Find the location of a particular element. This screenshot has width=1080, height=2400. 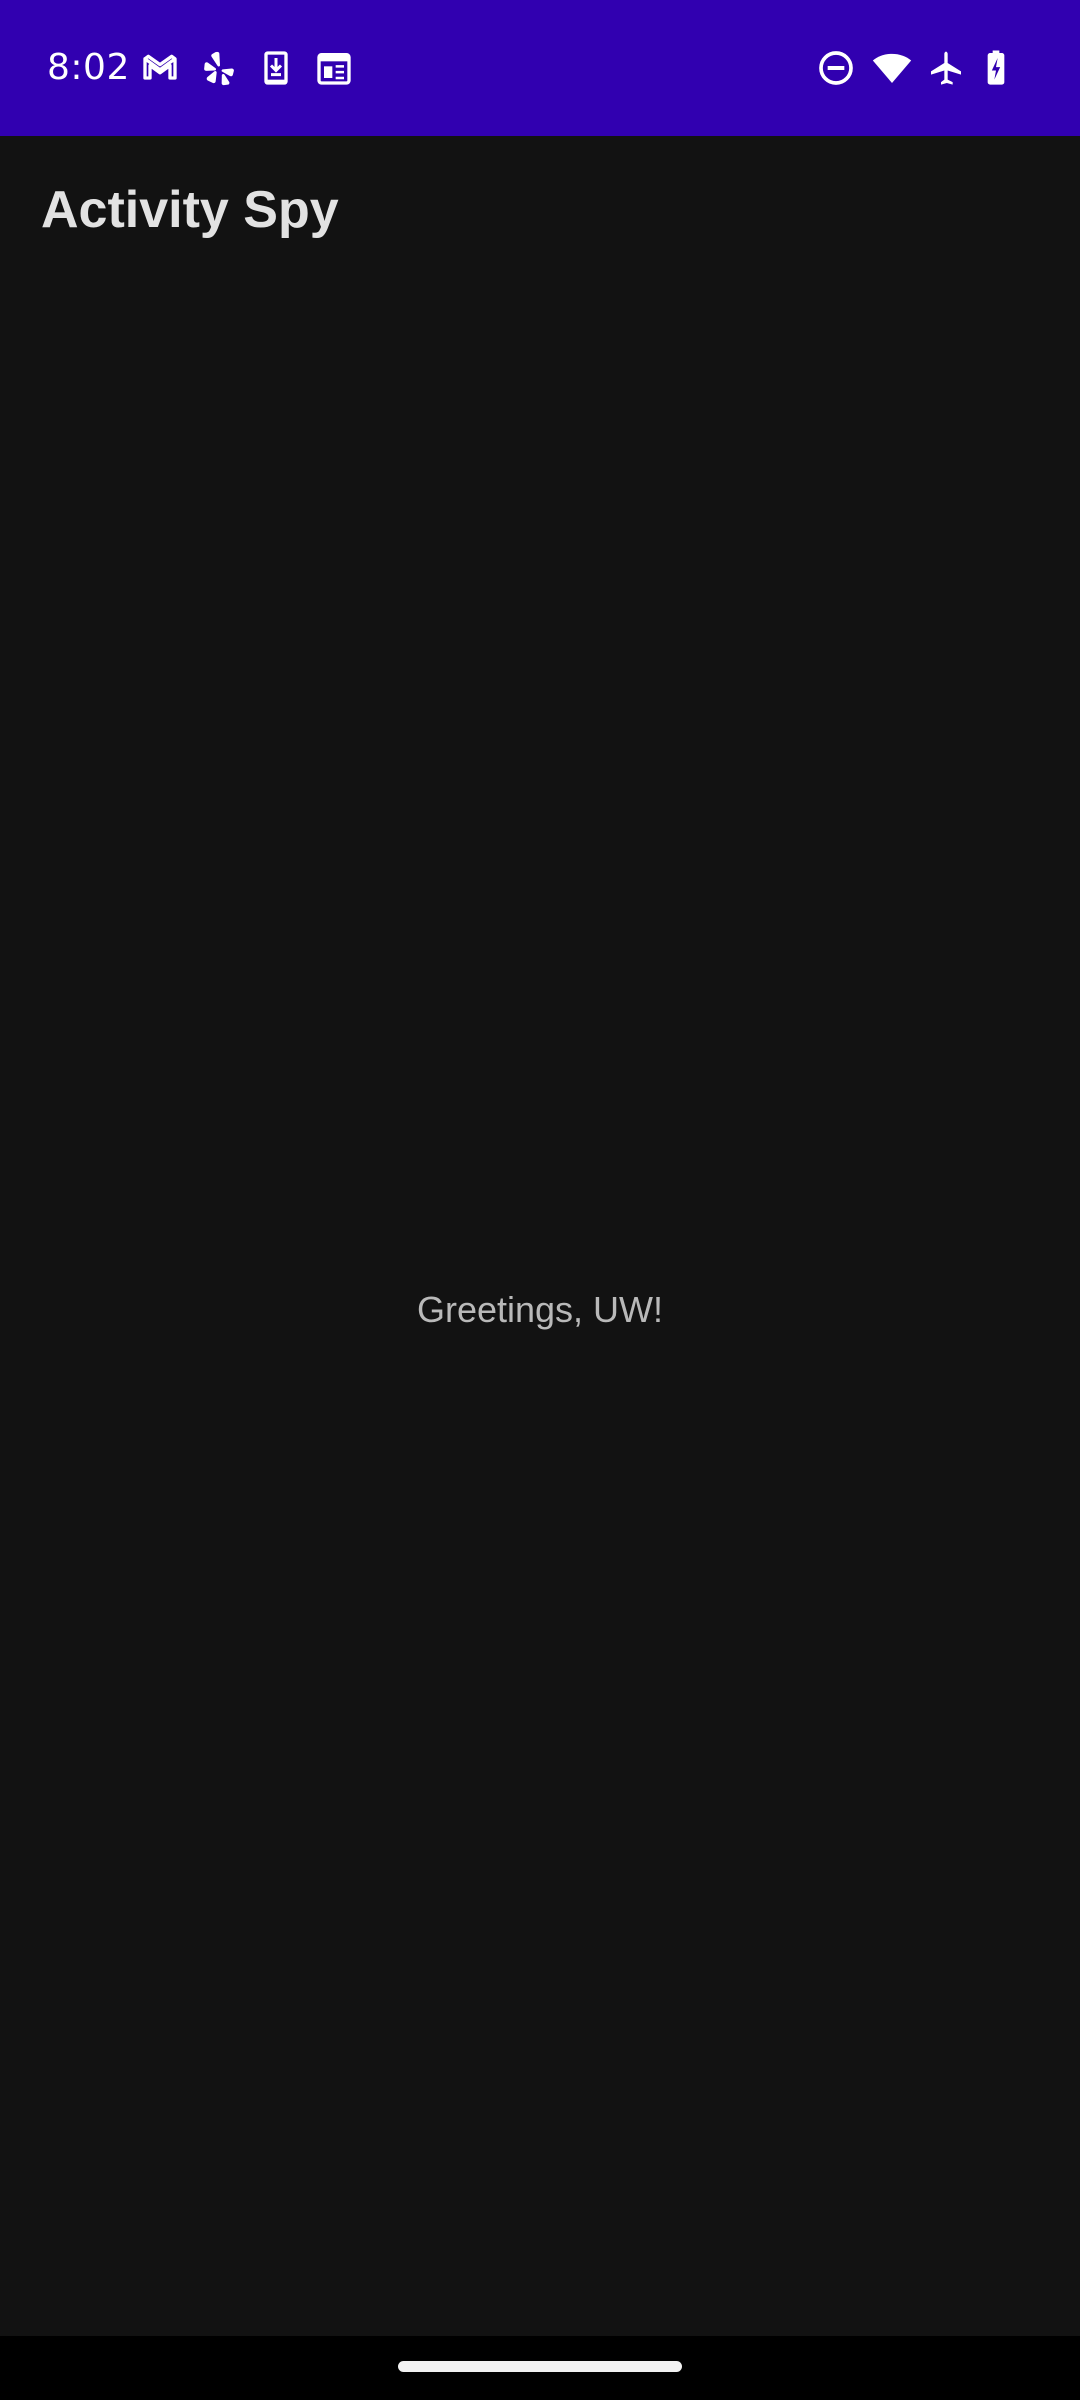

battery-charging-icon is located at coordinates (996, 68).